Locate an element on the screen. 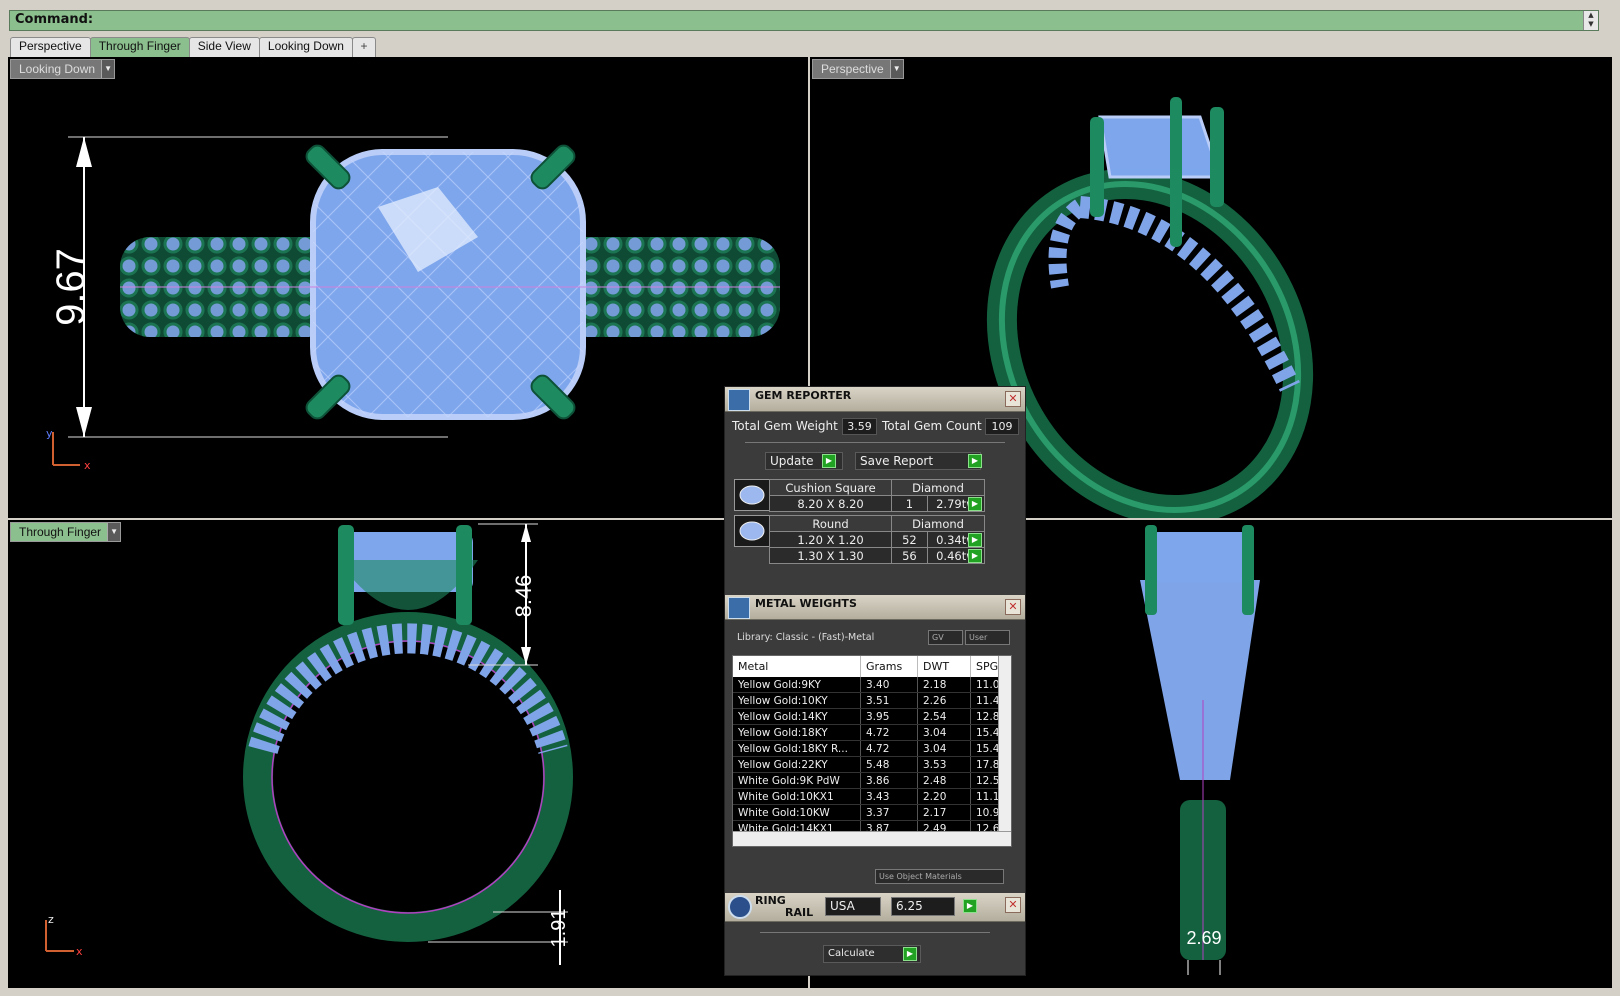  tab-looking-down: Looking Down is located at coordinates (305, 47).